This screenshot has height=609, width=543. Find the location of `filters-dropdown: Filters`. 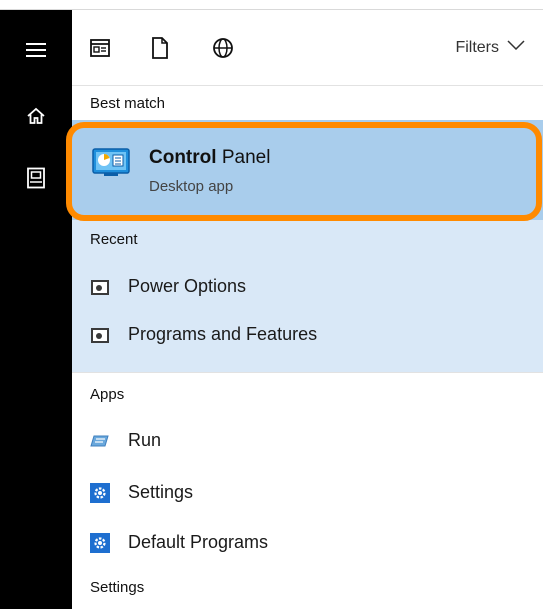

filters-dropdown: Filters is located at coordinates (490, 48).